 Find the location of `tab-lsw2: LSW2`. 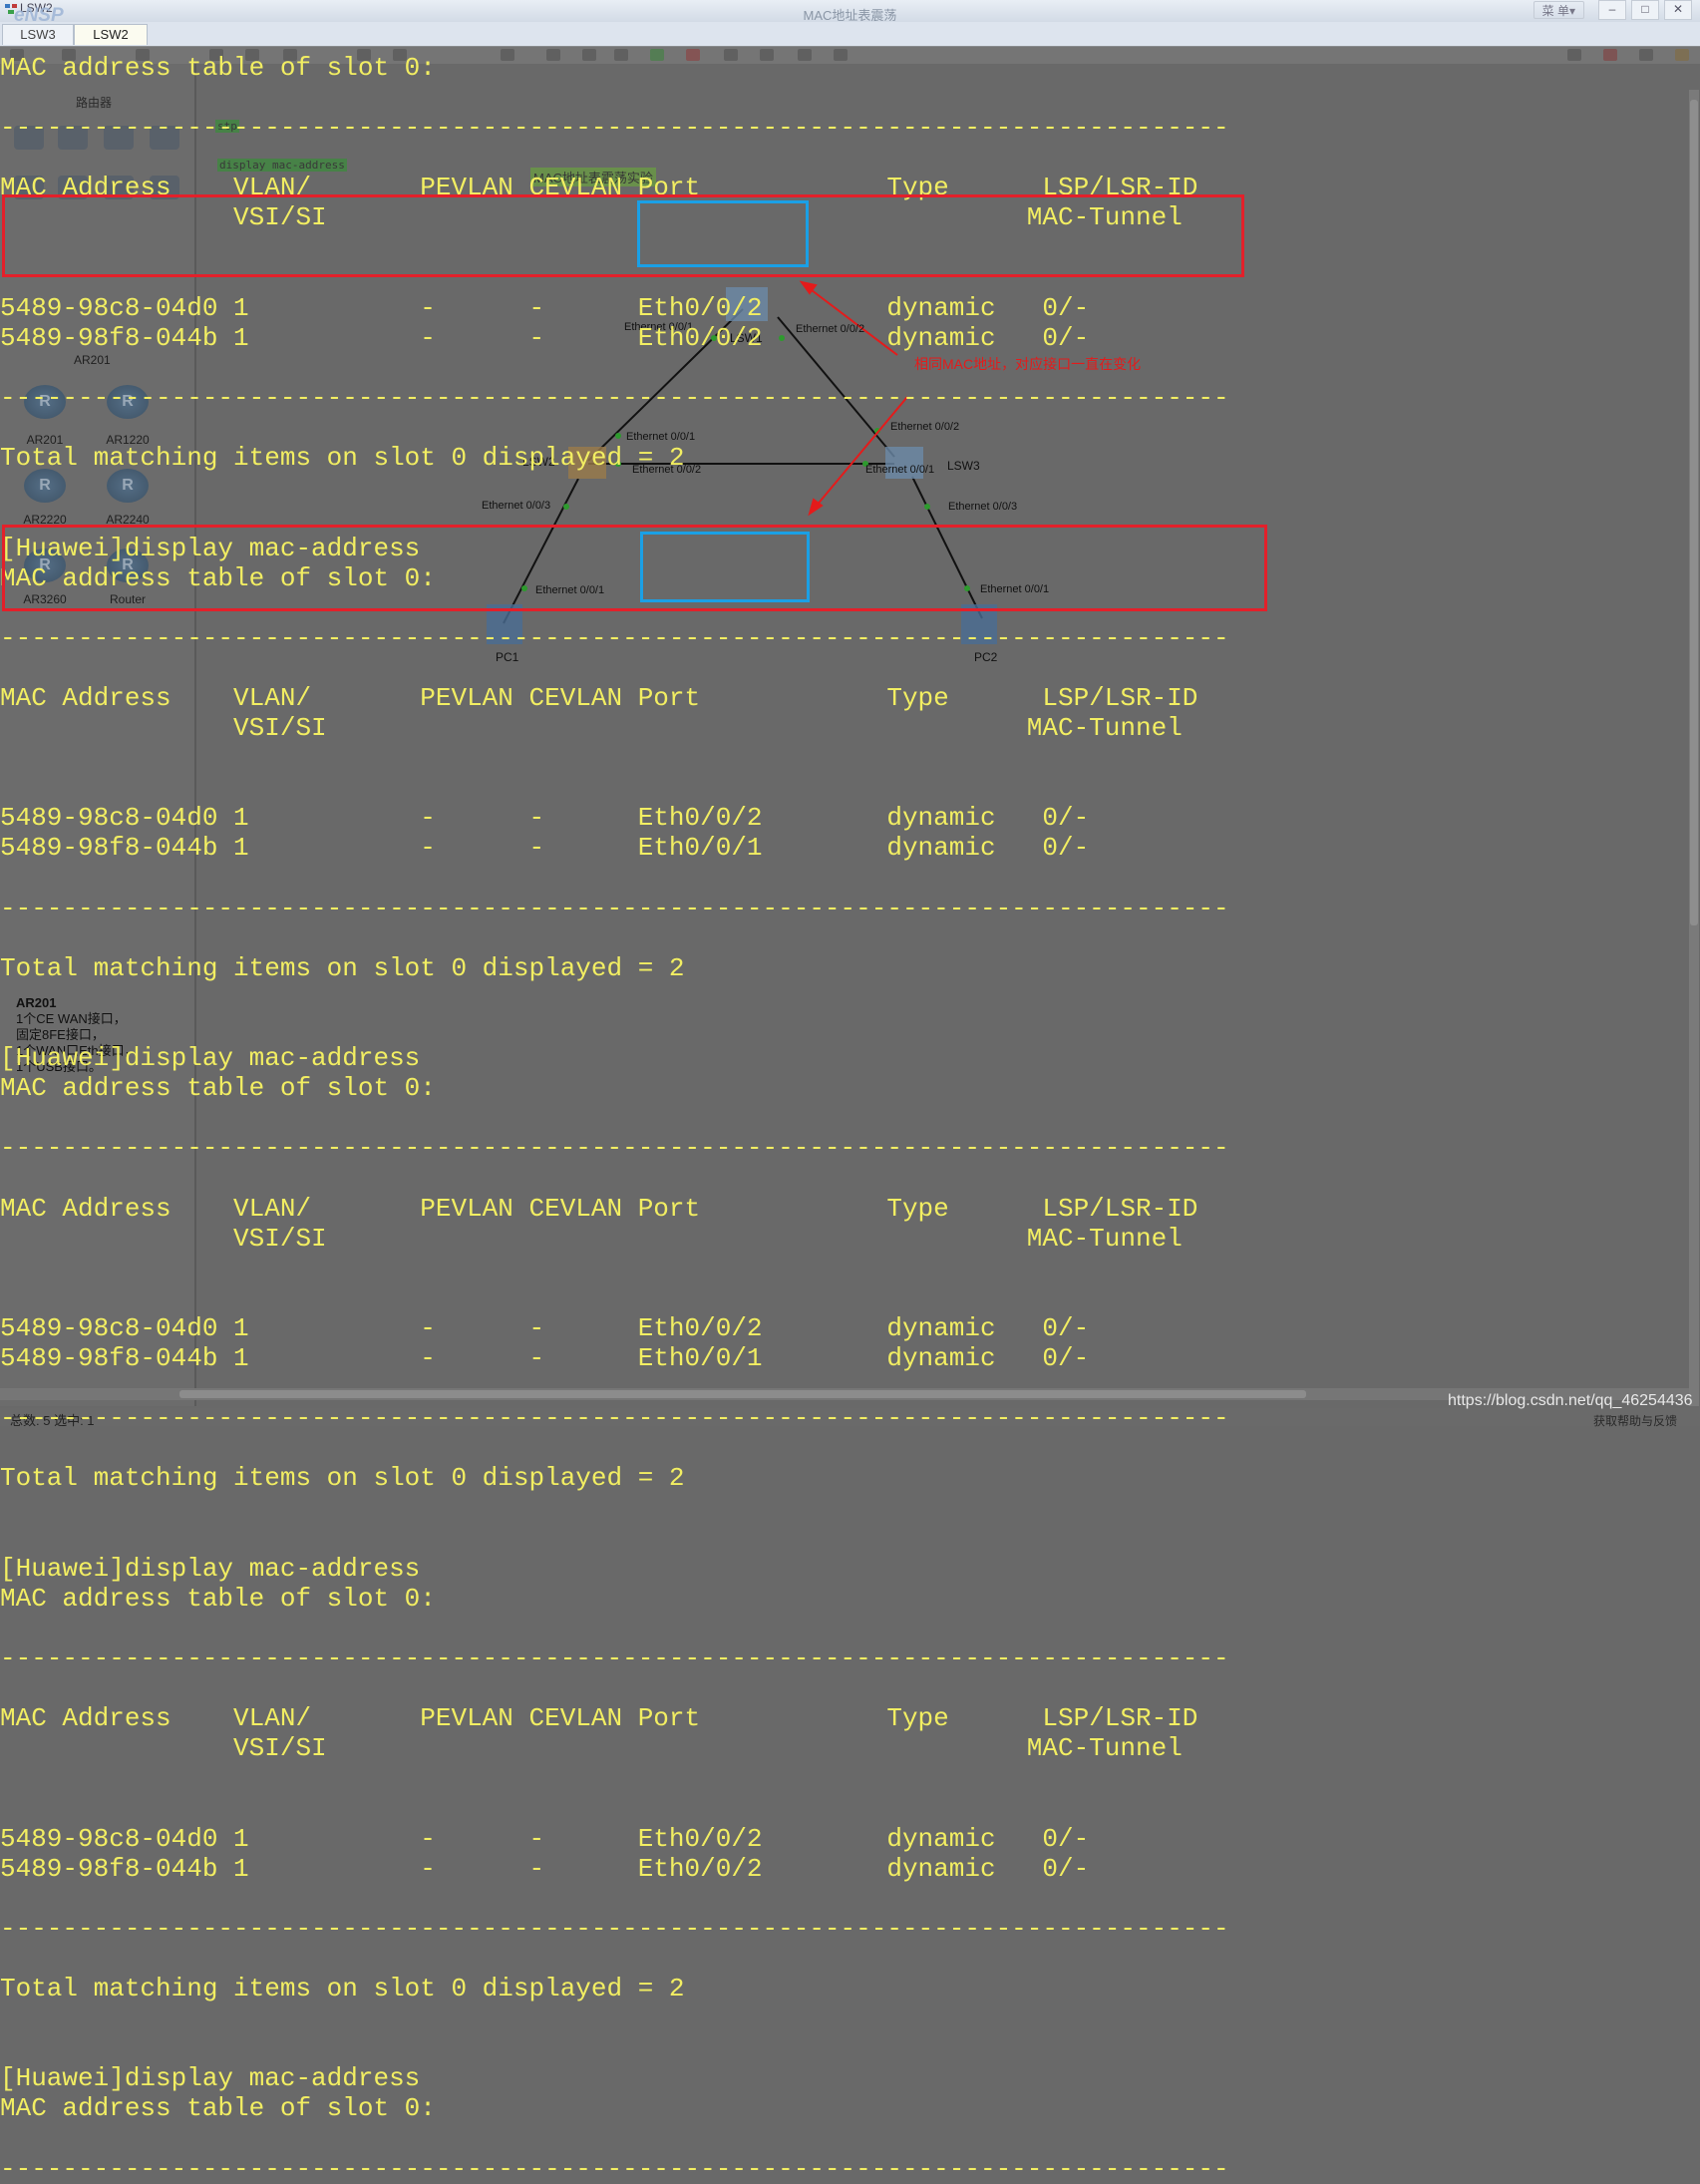

tab-lsw2: LSW2 is located at coordinates (111, 34).